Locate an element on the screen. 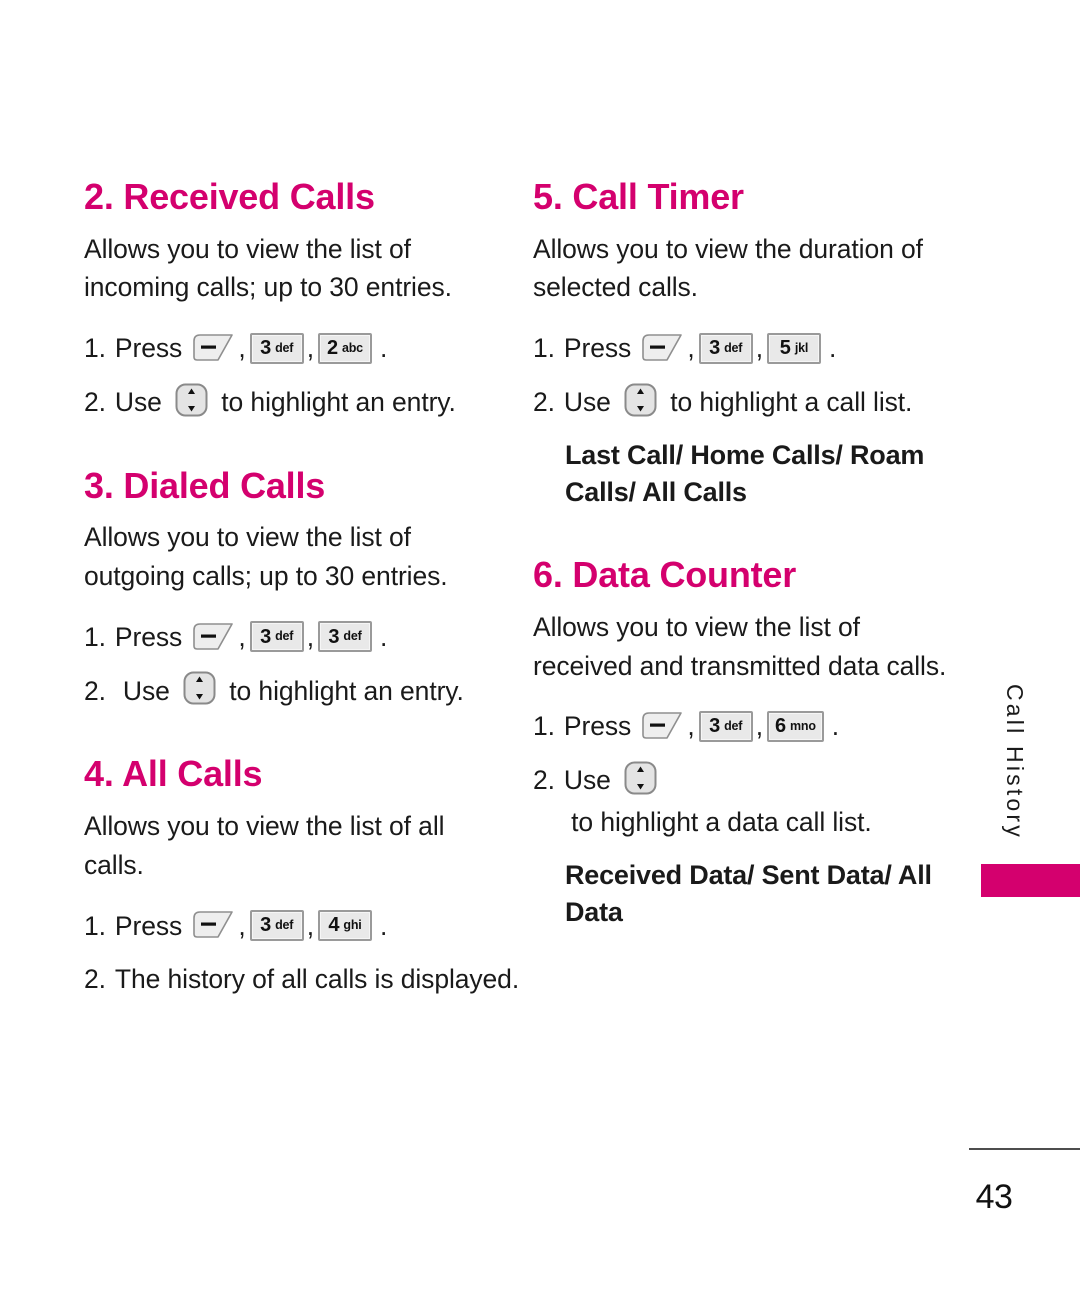  instruction-step: 2. Use to highlight a data call list. is located at coordinates (748, 802).